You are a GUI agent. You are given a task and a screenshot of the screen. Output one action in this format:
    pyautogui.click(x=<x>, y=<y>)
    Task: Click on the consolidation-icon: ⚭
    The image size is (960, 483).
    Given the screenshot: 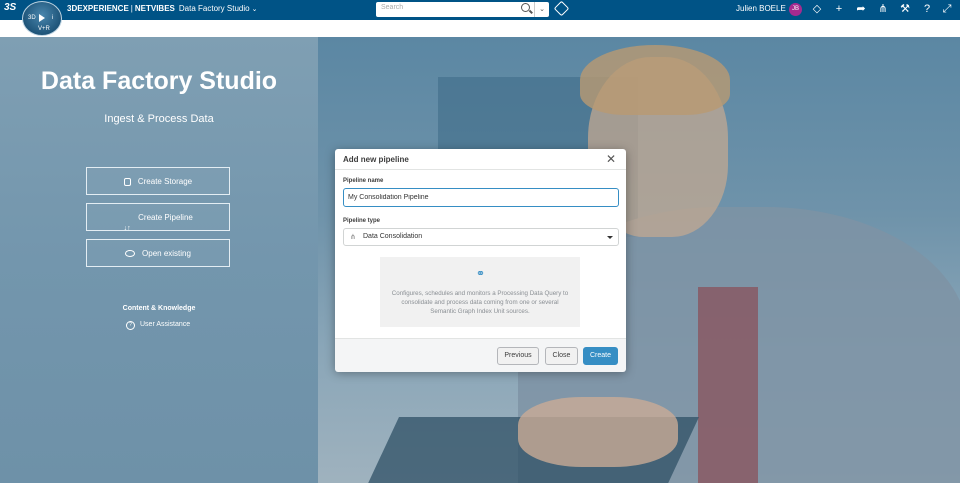 What is the action you would take?
    pyautogui.click(x=480, y=274)
    